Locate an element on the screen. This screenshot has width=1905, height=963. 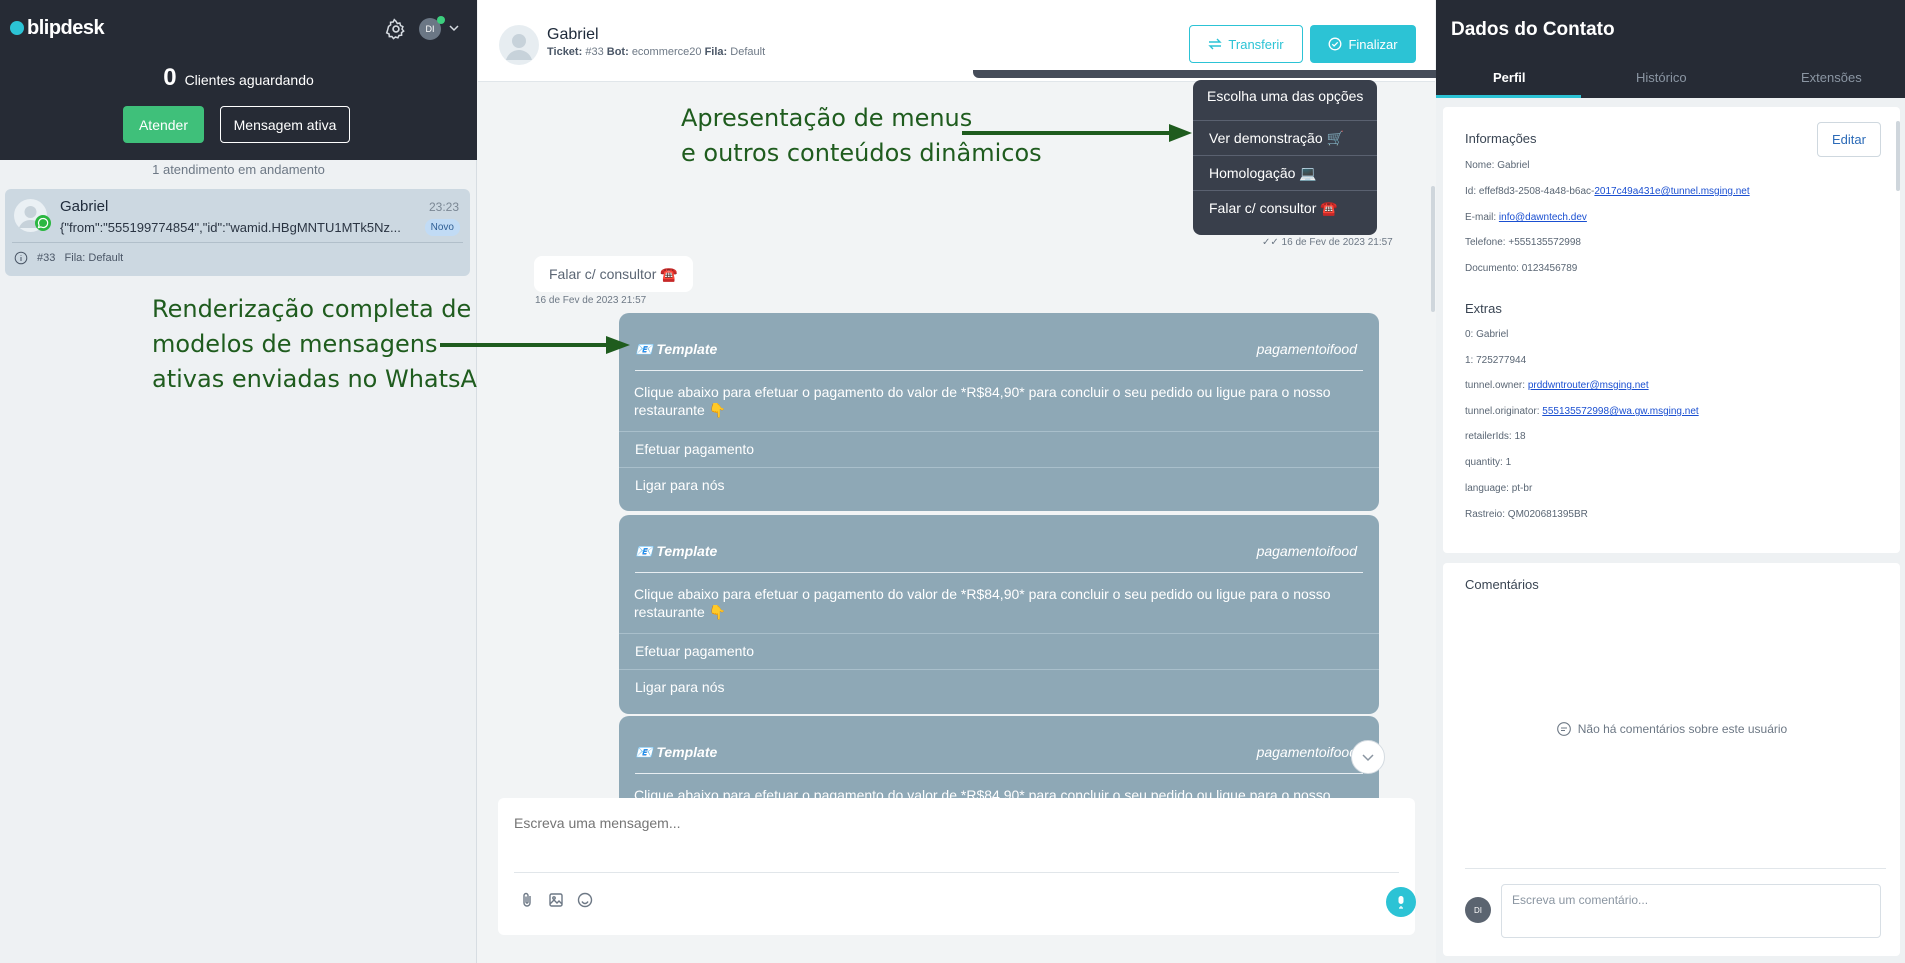
online-status-dot is located at coordinates (441, 20).